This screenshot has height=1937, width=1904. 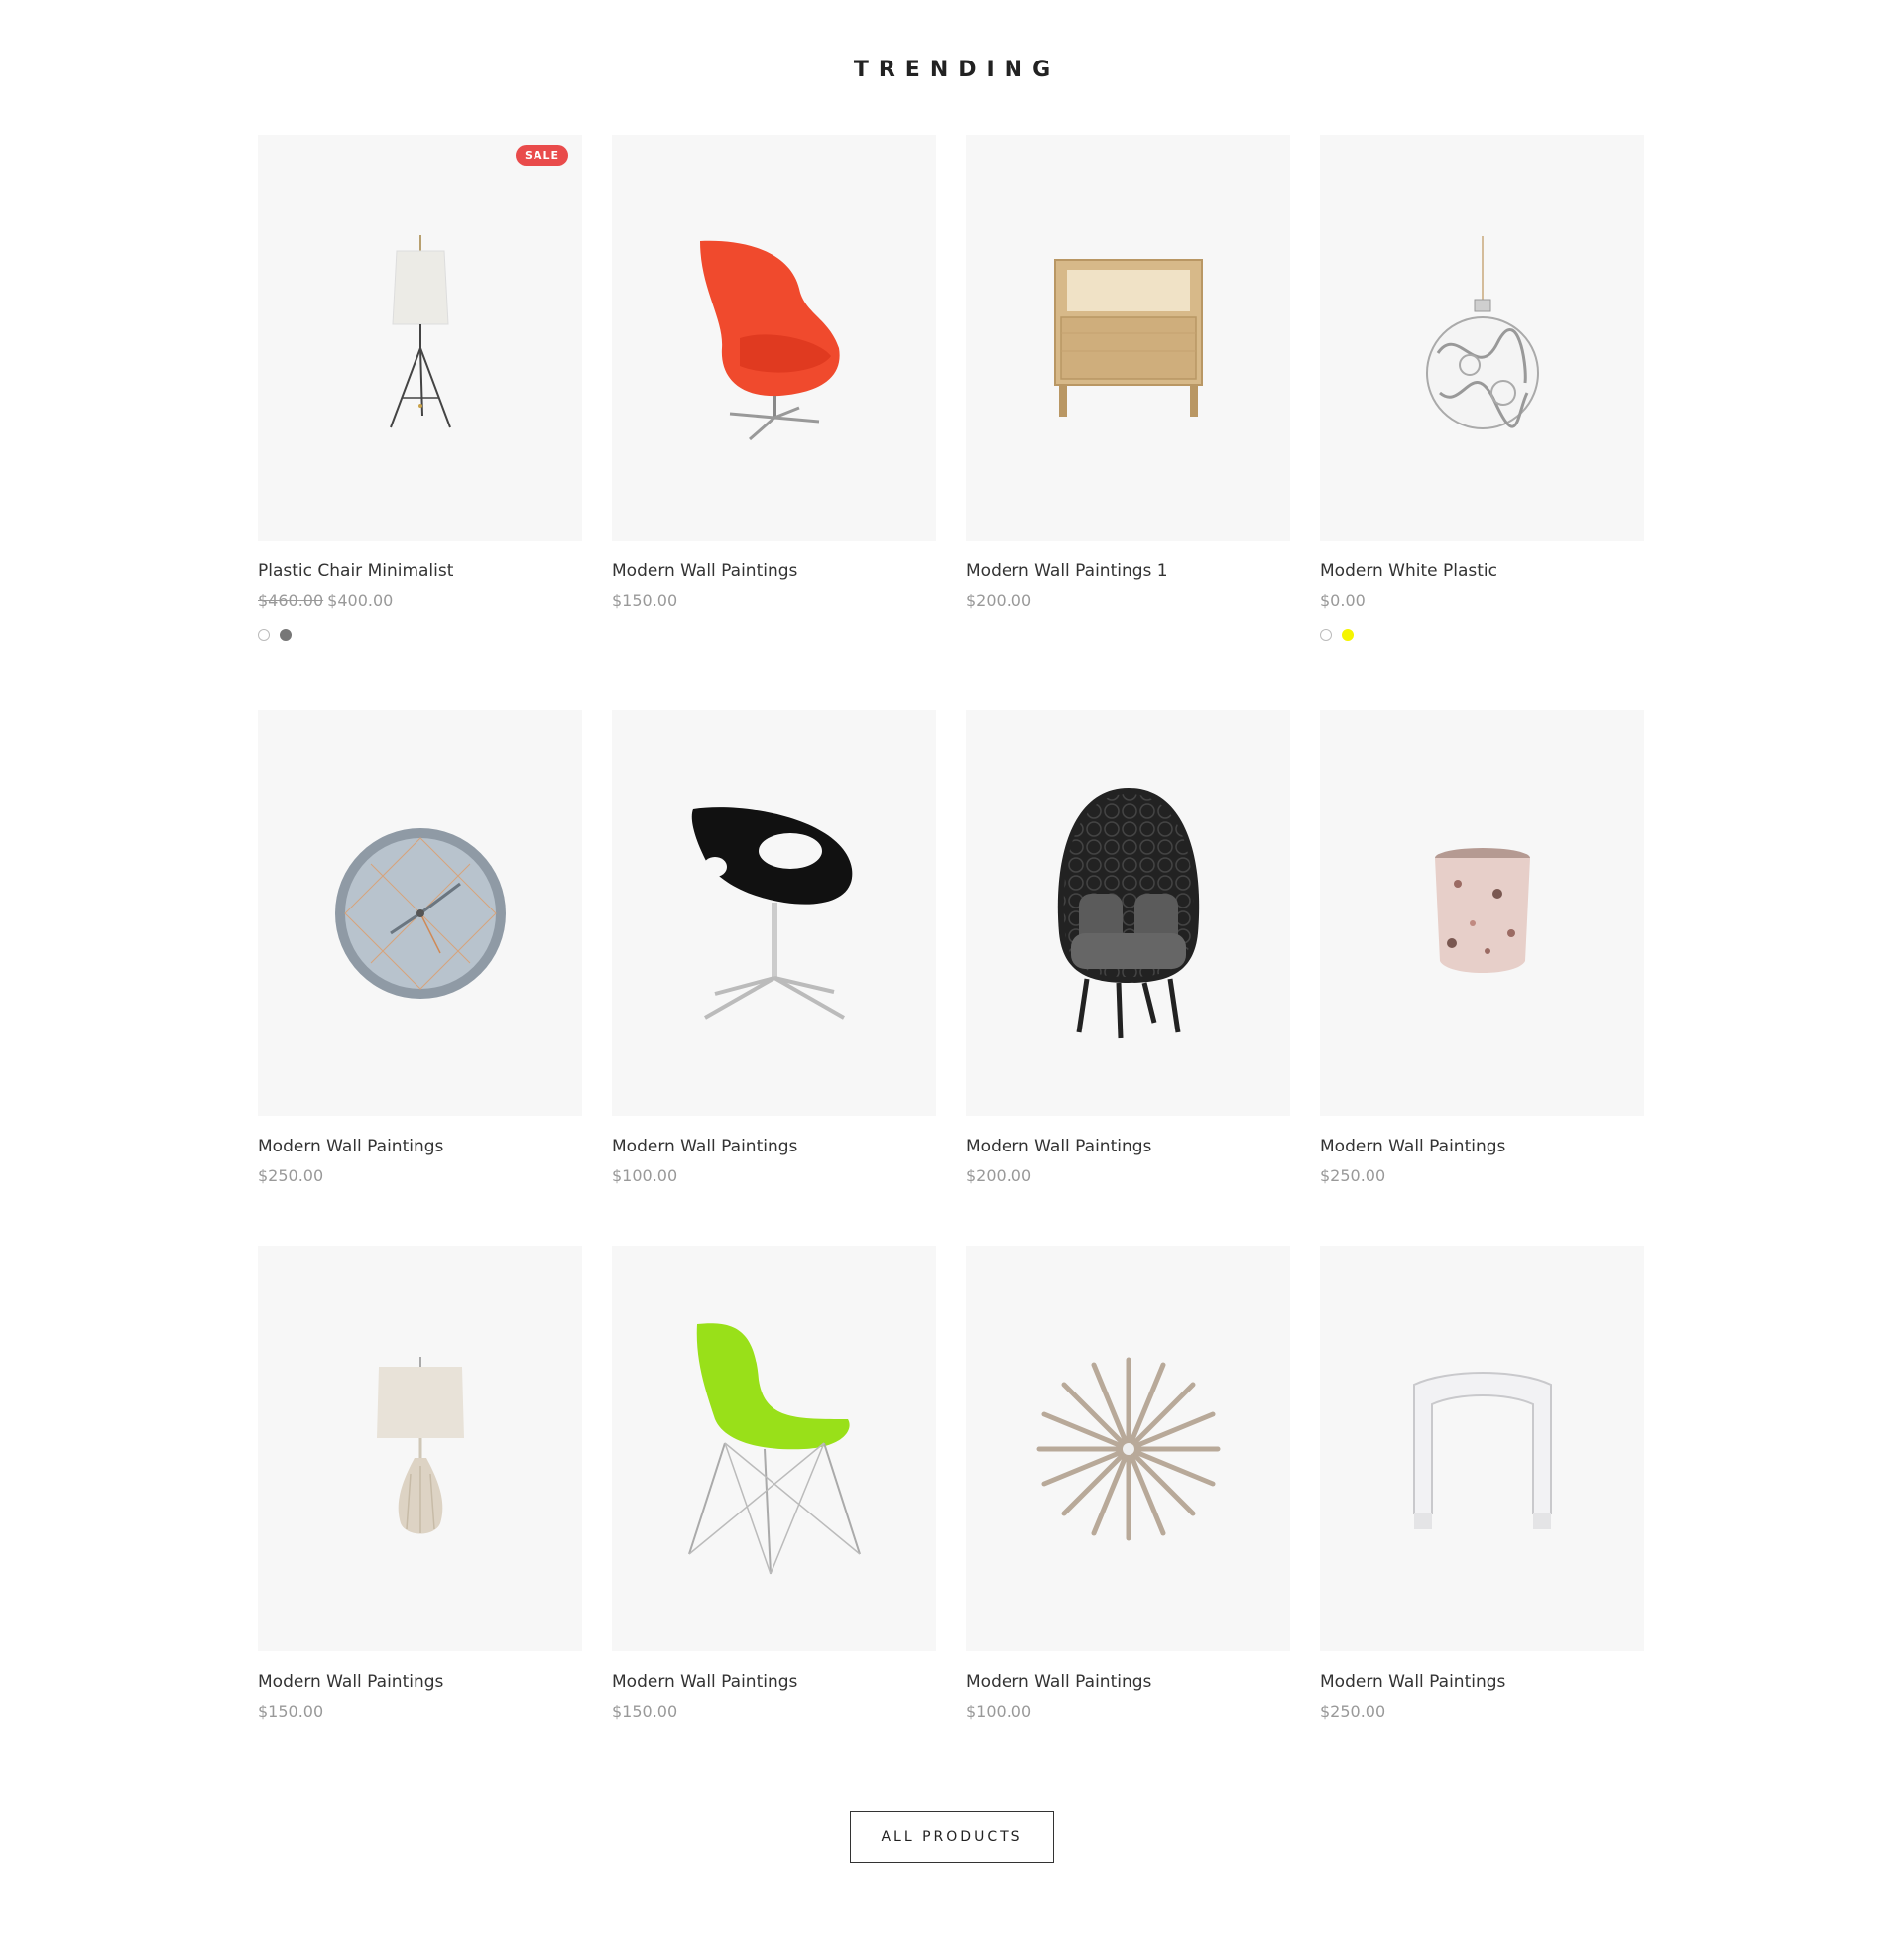 I want to click on red-egg-chair-icon, so click(x=769, y=340).